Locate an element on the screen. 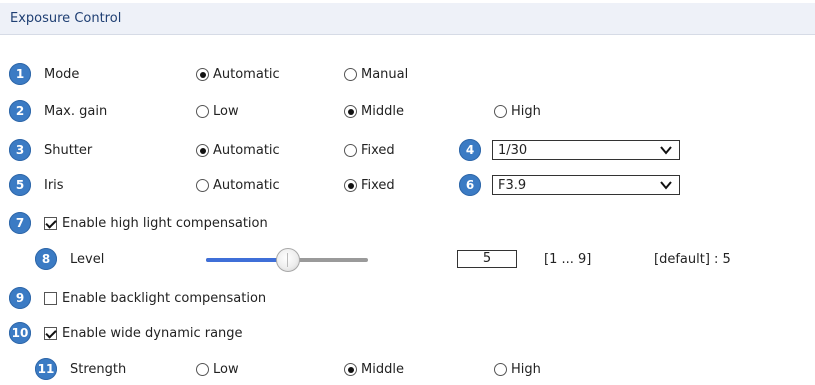 This screenshot has height=385, width=815. step-badge-1: 1 is located at coordinates (20, 74).